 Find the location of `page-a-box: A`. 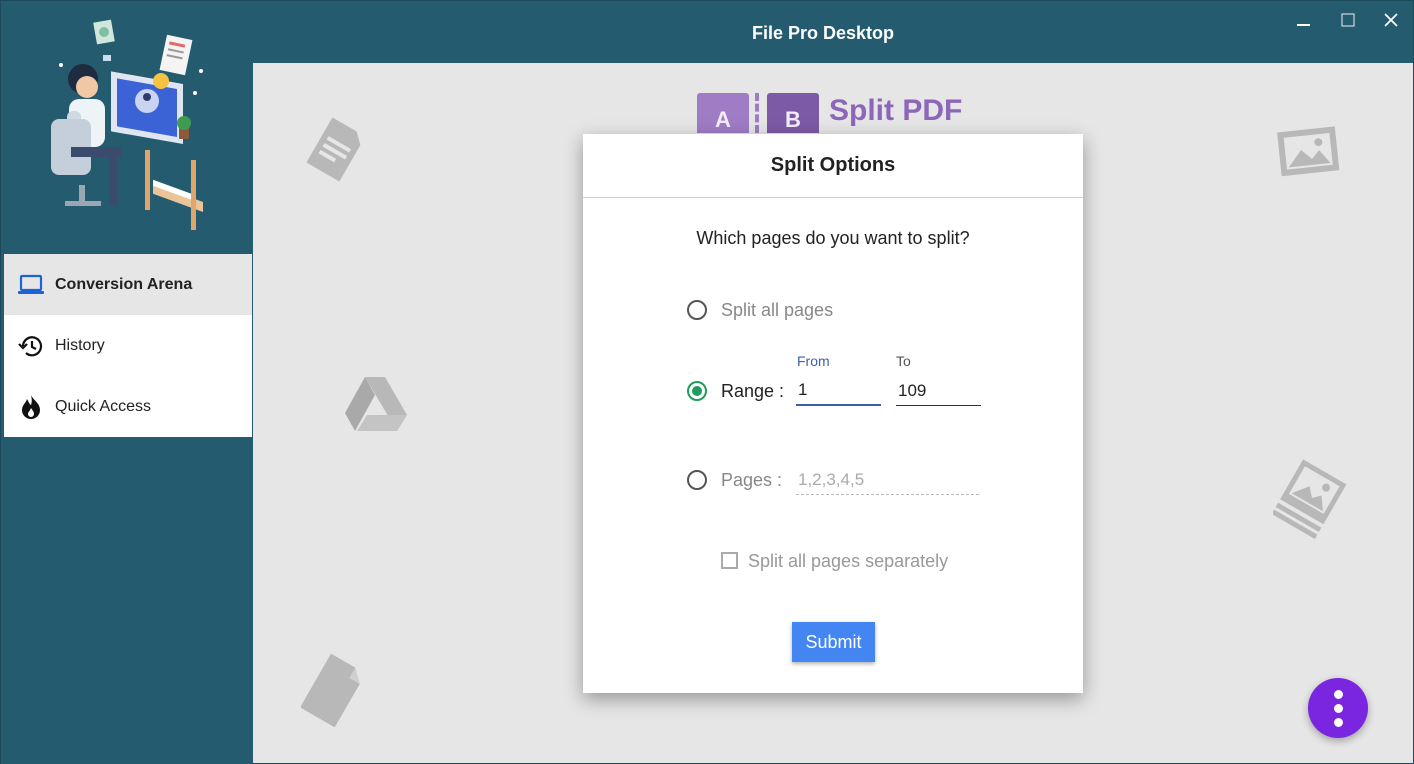

page-a-box: A is located at coordinates (723, 113).